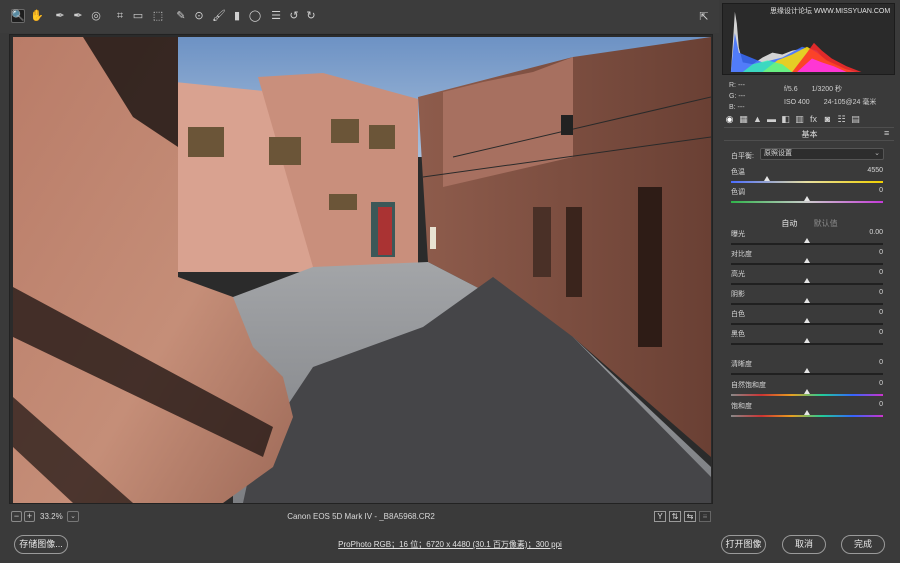 This screenshot has width=900, height=563. I want to click on exposure-slider: 曝光 0.00, so click(807, 239).